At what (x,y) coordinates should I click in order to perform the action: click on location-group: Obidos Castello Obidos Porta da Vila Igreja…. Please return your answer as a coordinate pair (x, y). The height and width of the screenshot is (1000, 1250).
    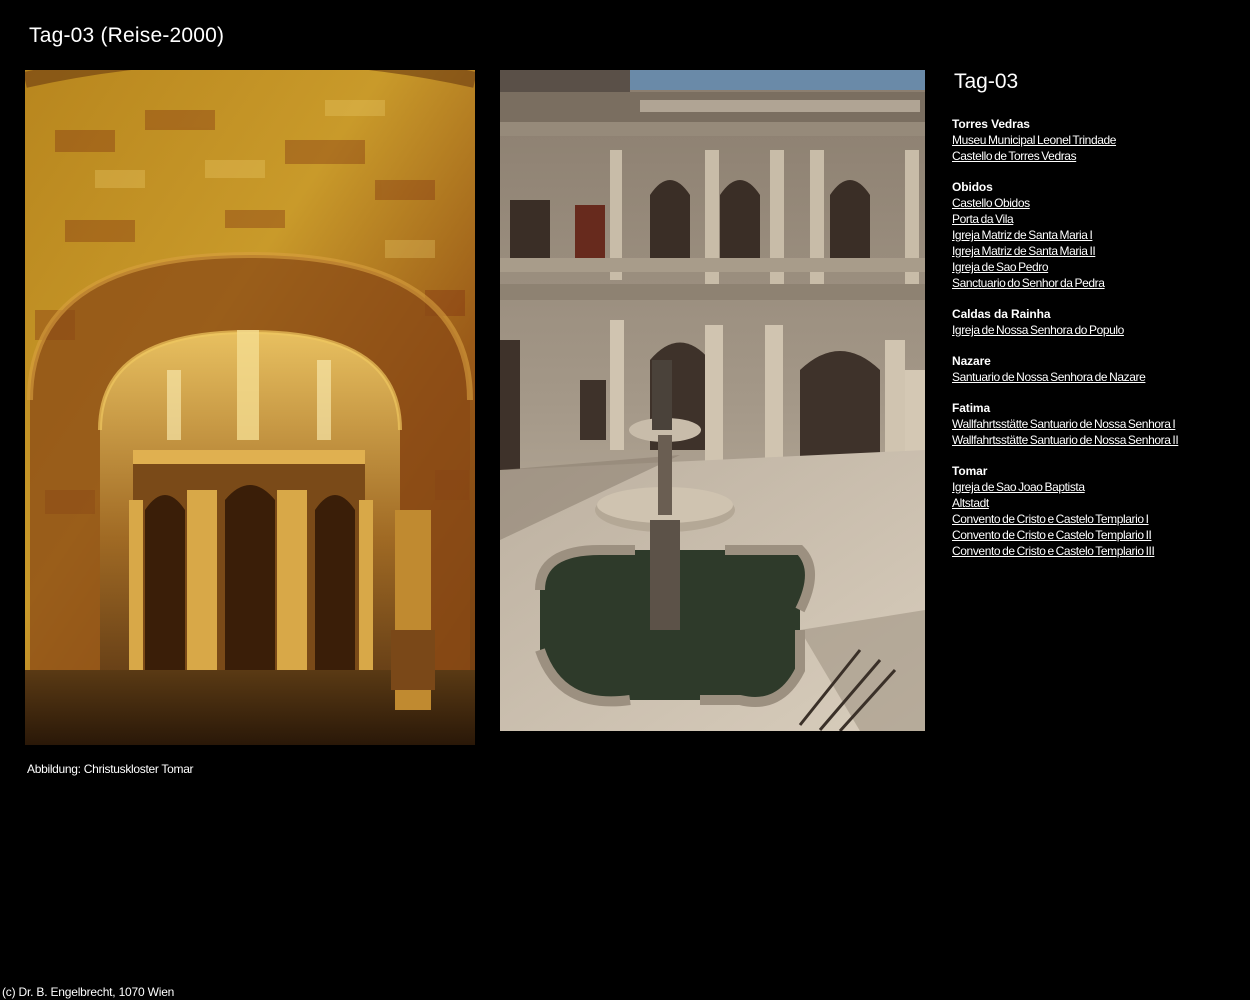
    Looking at the image, I should click on (1097, 235).